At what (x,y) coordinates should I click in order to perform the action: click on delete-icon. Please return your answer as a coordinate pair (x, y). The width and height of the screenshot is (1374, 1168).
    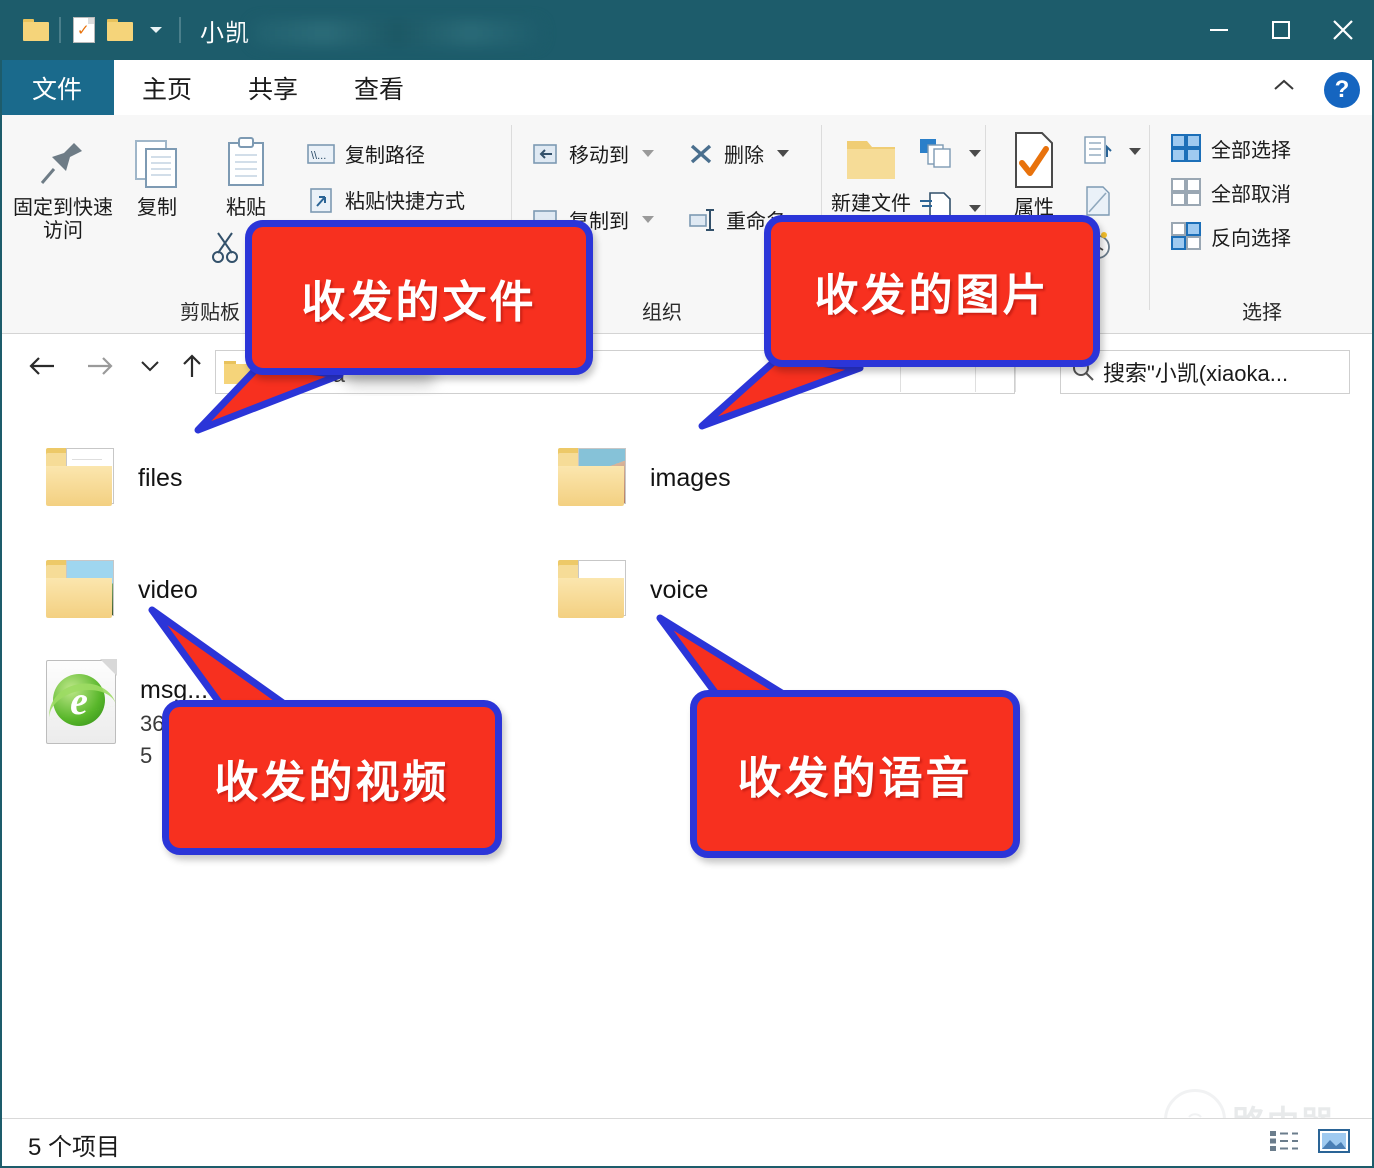
    Looking at the image, I should click on (701, 153).